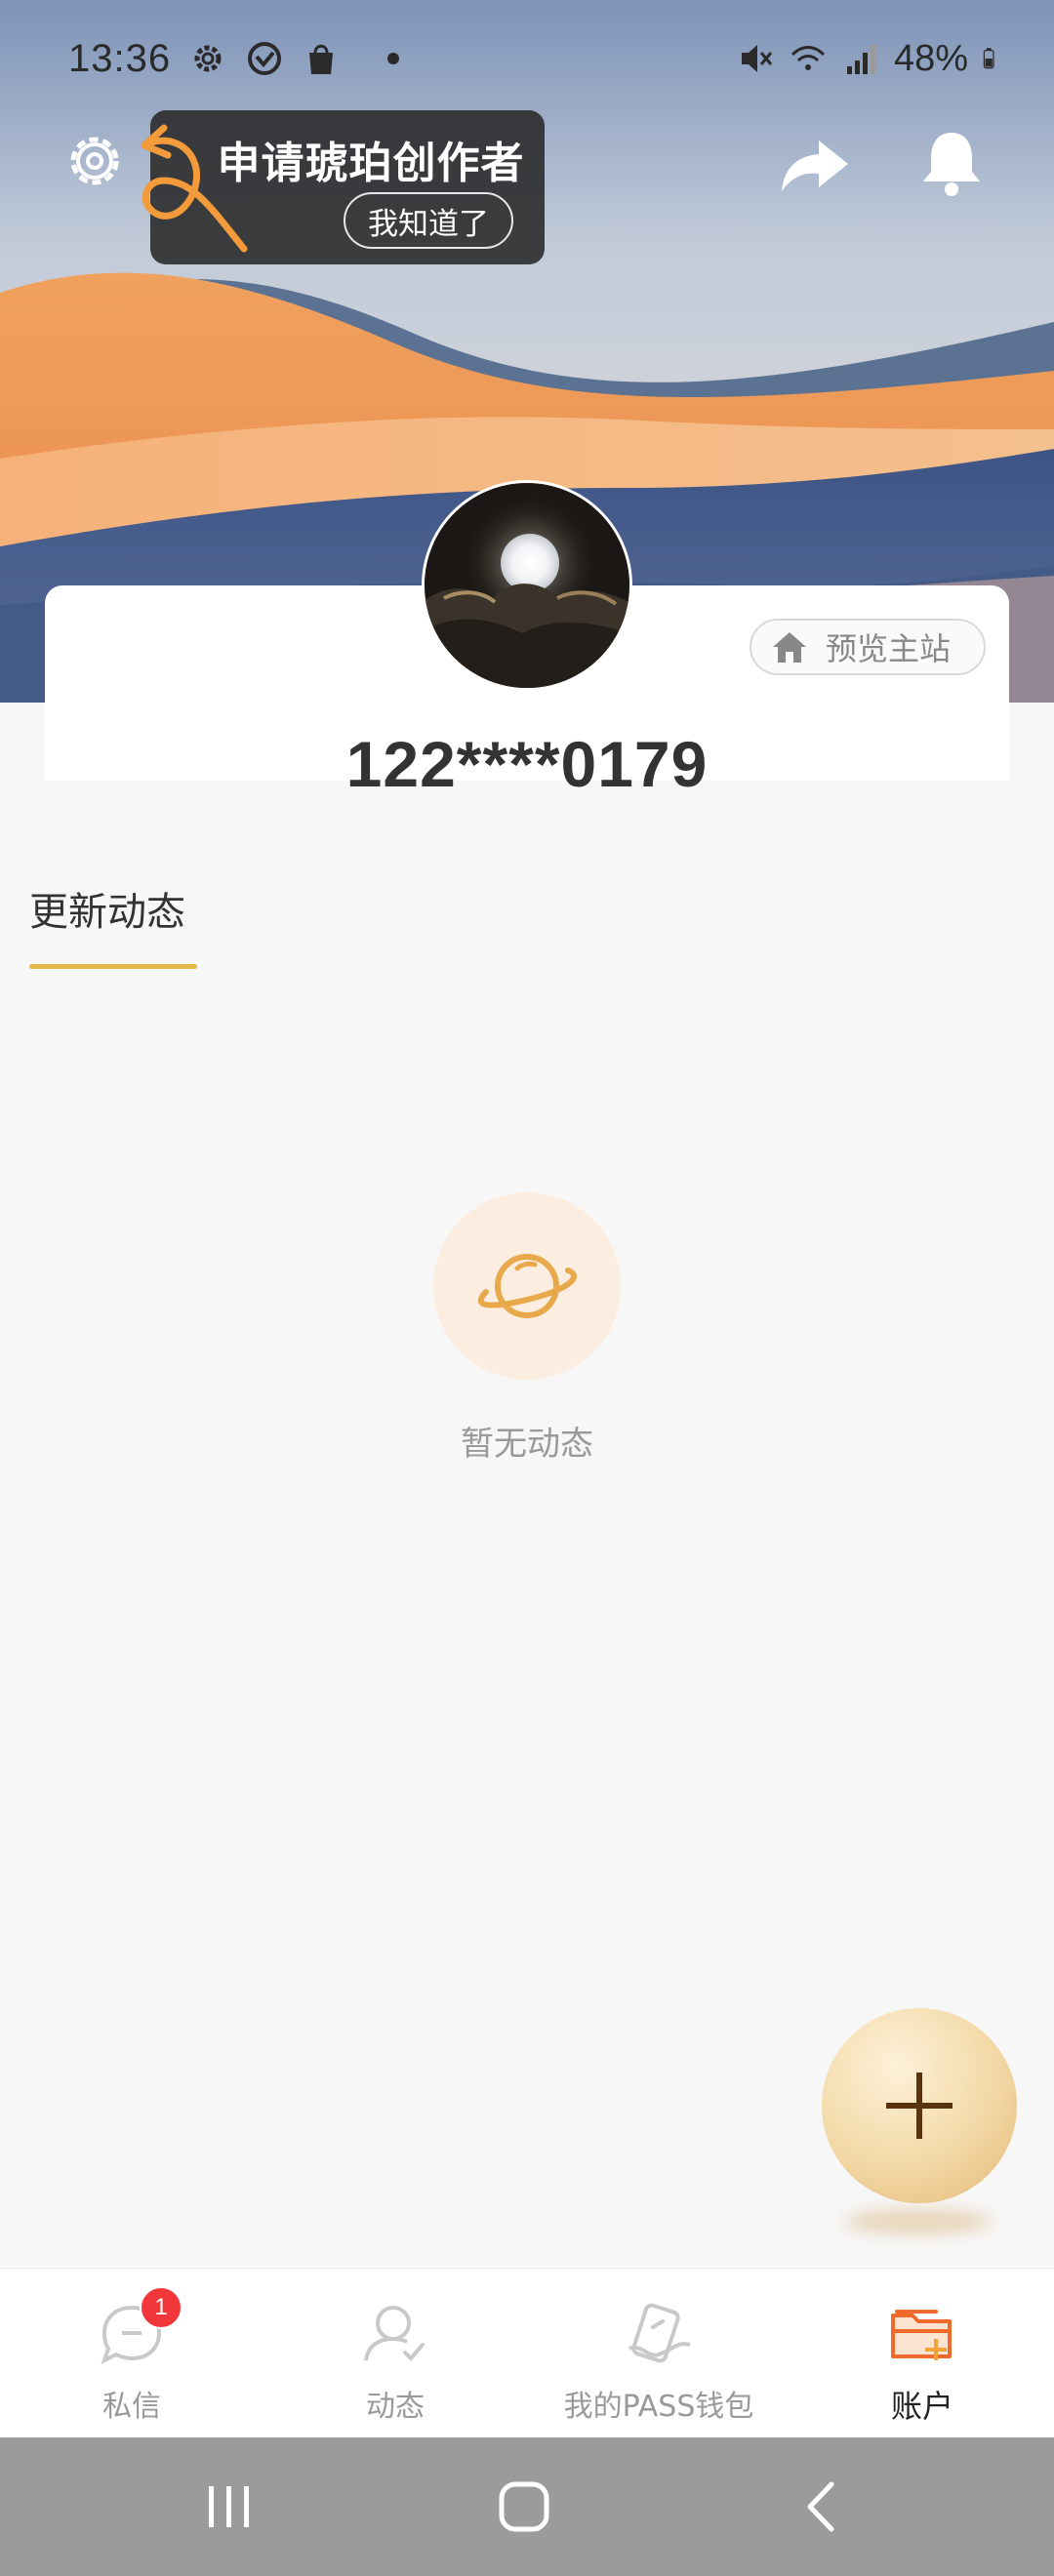 This screenshot has width=1054, height=2576. Describe the element at coordinates (393, 58) in the screenshot. I see `notification-dot-icon` at that location.